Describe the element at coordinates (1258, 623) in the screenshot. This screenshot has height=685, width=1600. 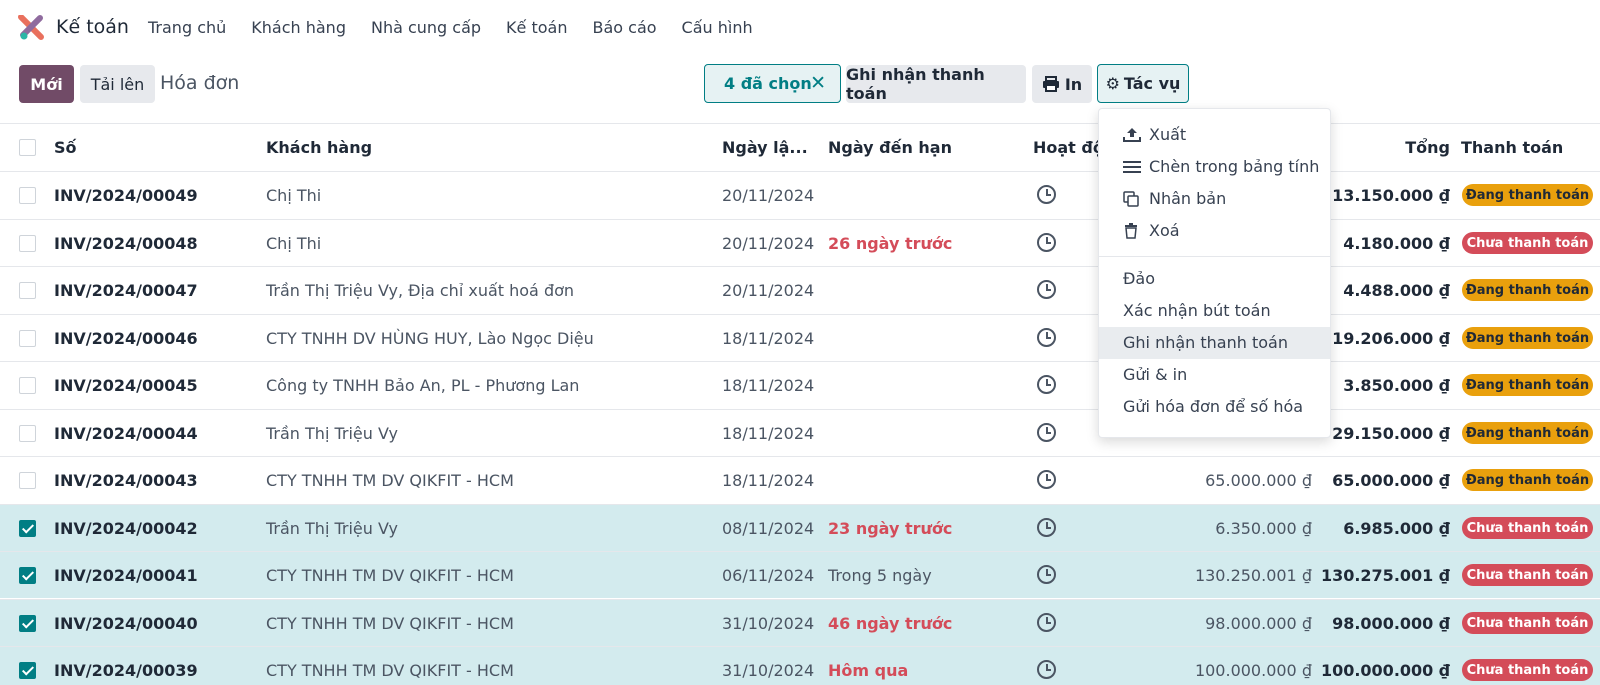
I see `untaxed-amount: 98.000.000 ₫` at that location.